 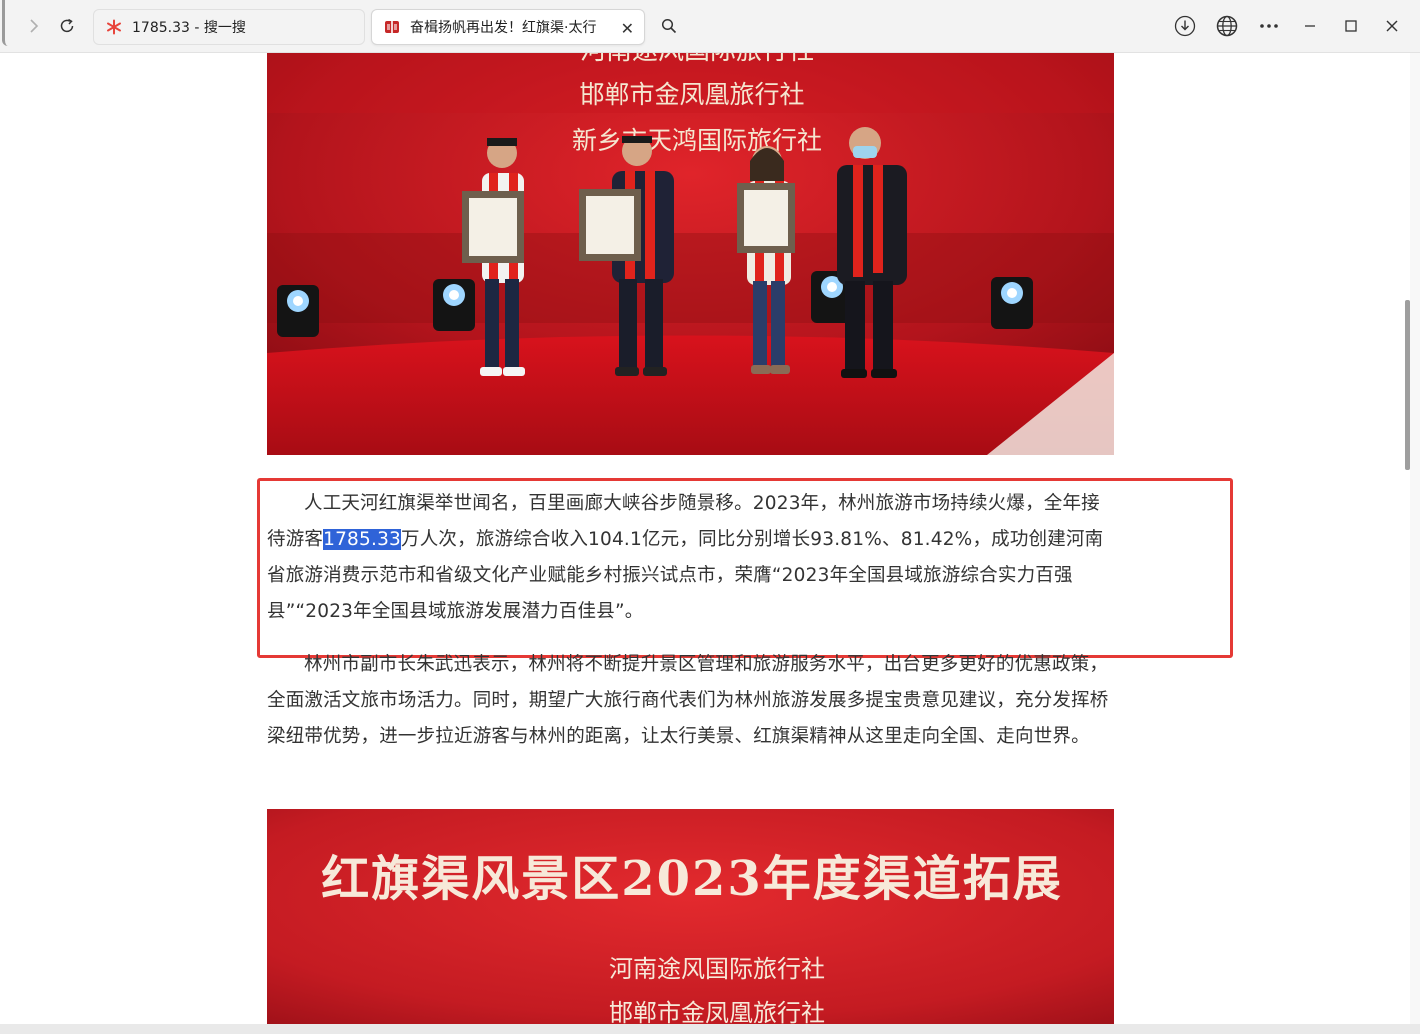 What do you see at coordinates (691, 94) in the screenshot?
I see `ceremony-sign-2: 邯郸市金凤凰旅行社` at bounding box center [691, 94].